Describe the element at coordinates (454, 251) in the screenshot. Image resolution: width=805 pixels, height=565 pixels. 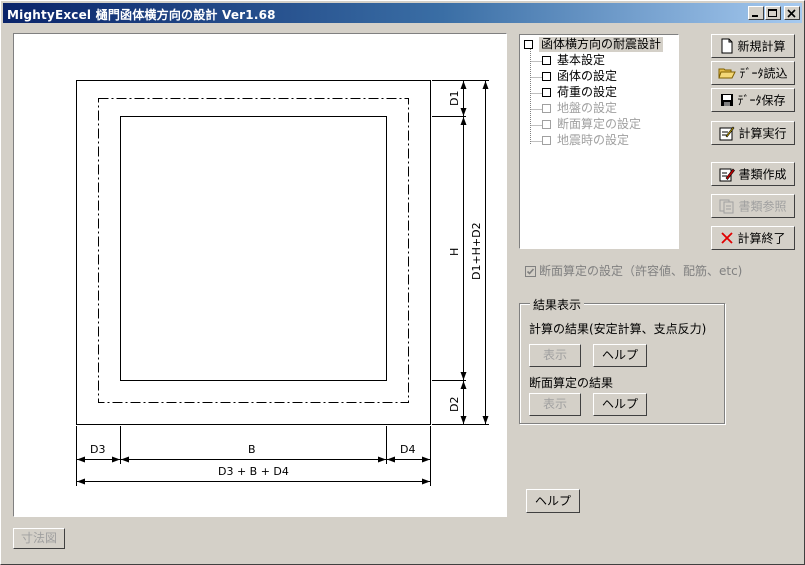
I see `label-h: H` at that location.